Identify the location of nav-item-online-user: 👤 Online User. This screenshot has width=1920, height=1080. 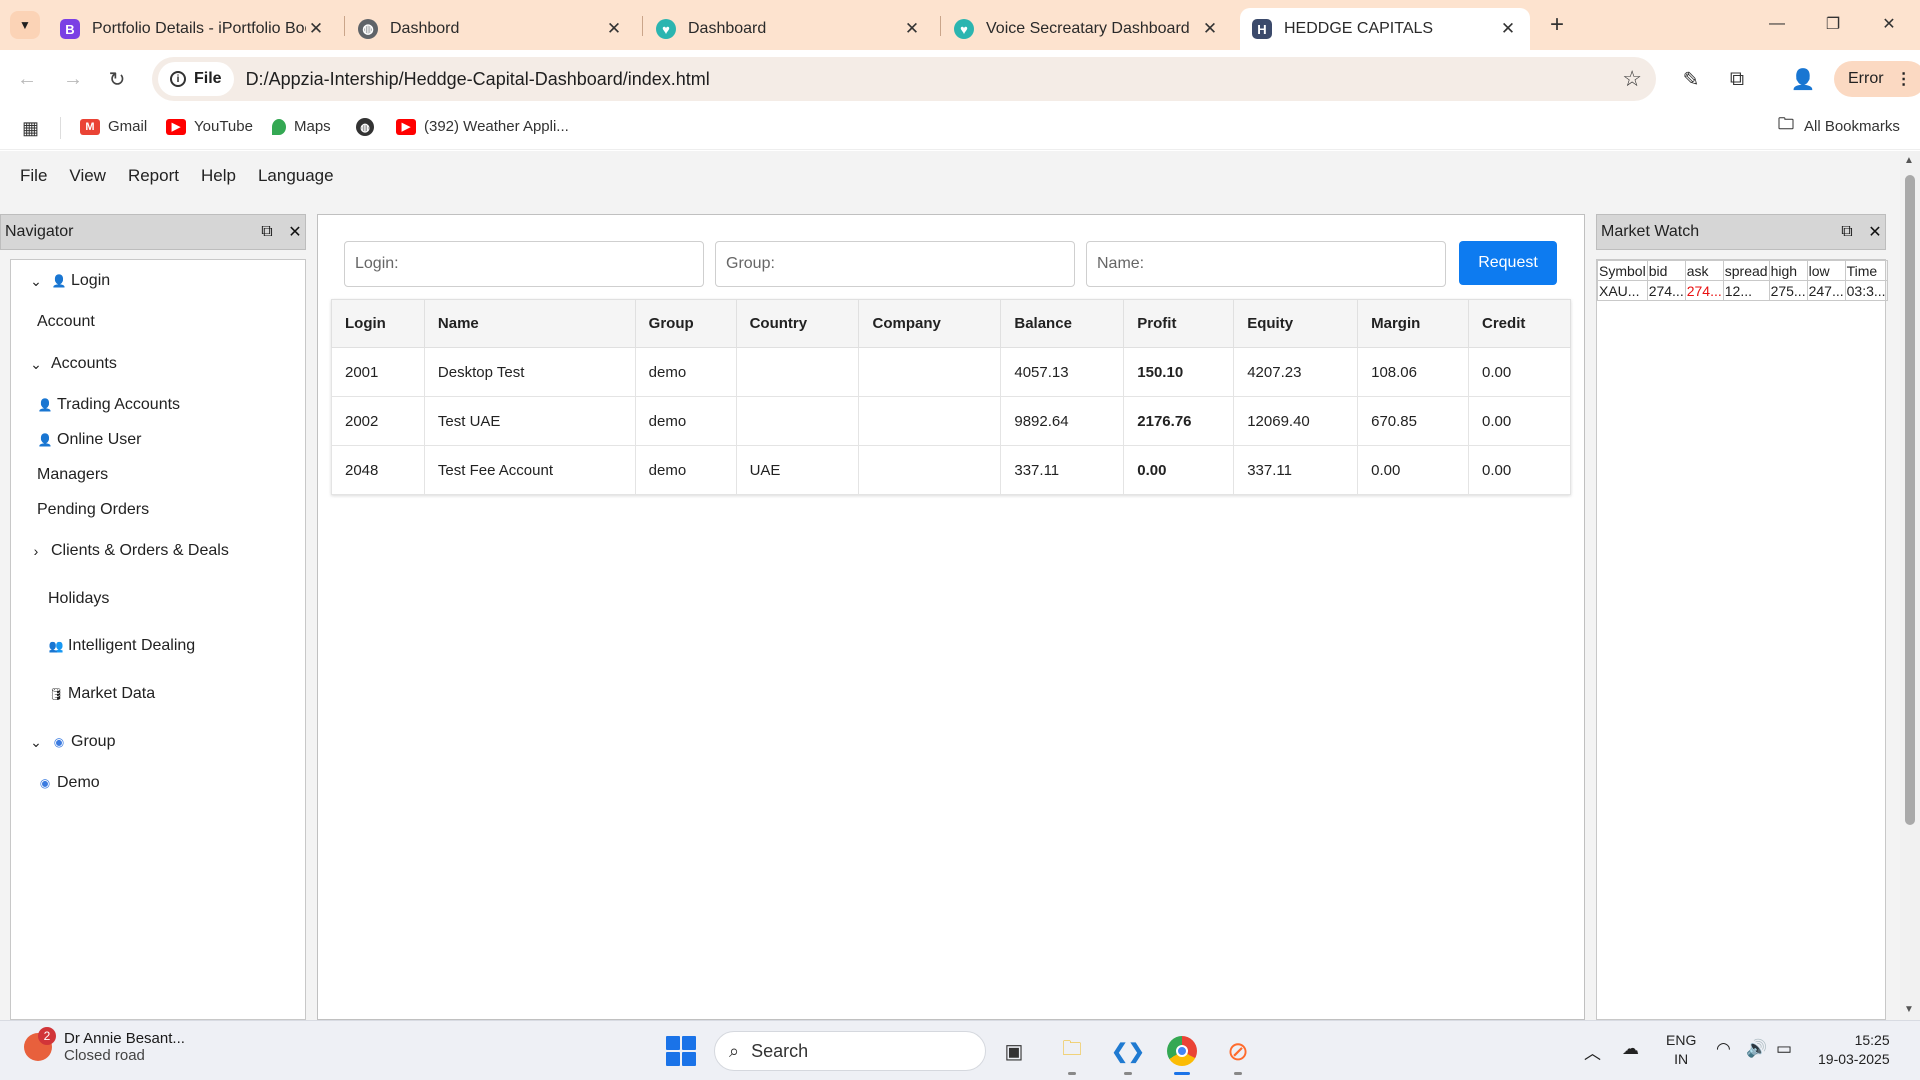
(89, 440).